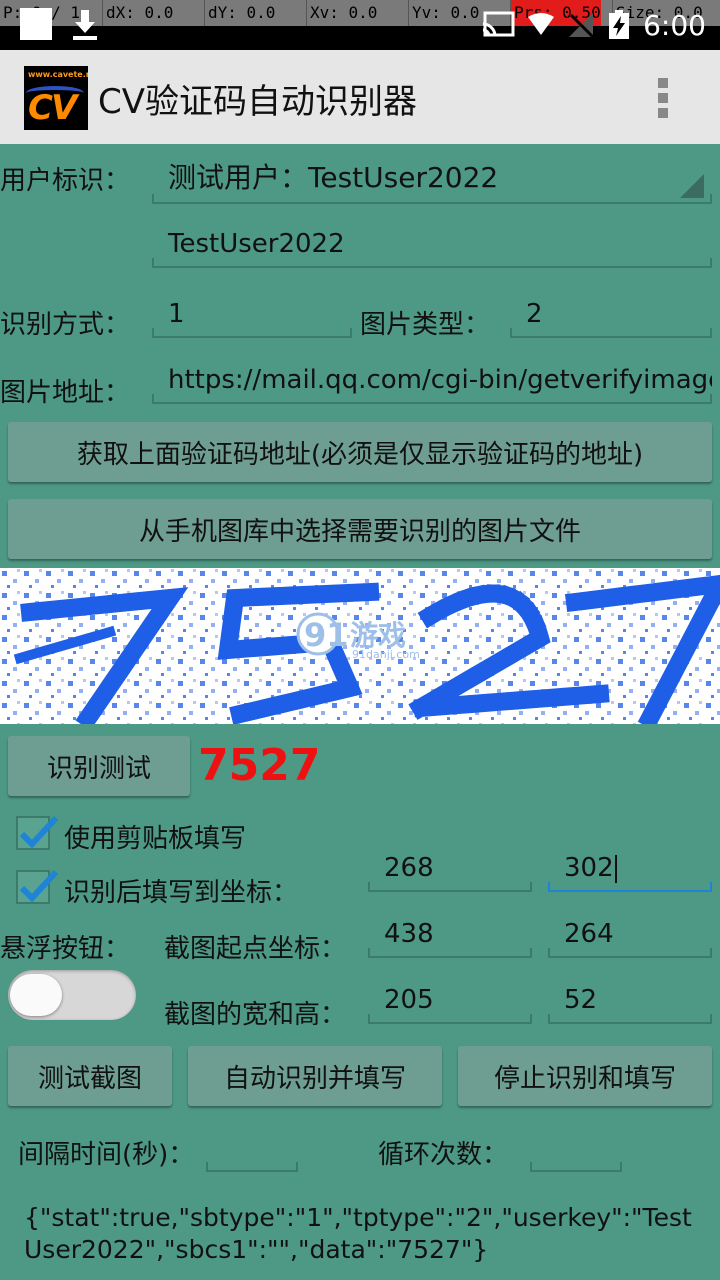 This screenshot has width=720, height=1280. What do you see at coordinates (65, 181) in the screenshot?
I see `user-label: 用户标识：` at bounding box center [65, 181].